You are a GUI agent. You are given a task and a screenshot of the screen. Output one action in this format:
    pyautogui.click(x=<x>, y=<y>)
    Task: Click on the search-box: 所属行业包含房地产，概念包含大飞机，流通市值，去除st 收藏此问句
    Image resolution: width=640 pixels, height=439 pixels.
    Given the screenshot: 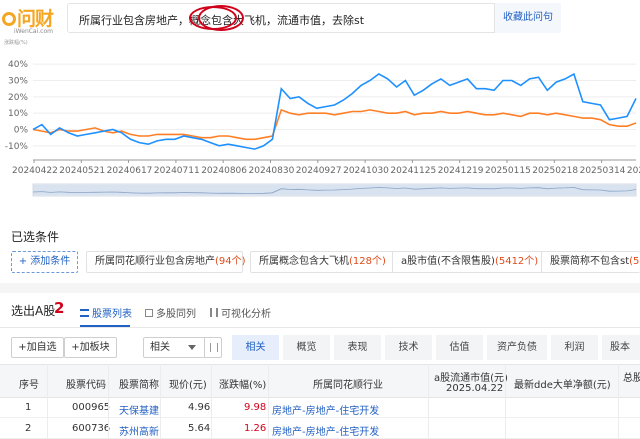 What is the action you would take?
    pyautogui.click(x=314, y=18)
    